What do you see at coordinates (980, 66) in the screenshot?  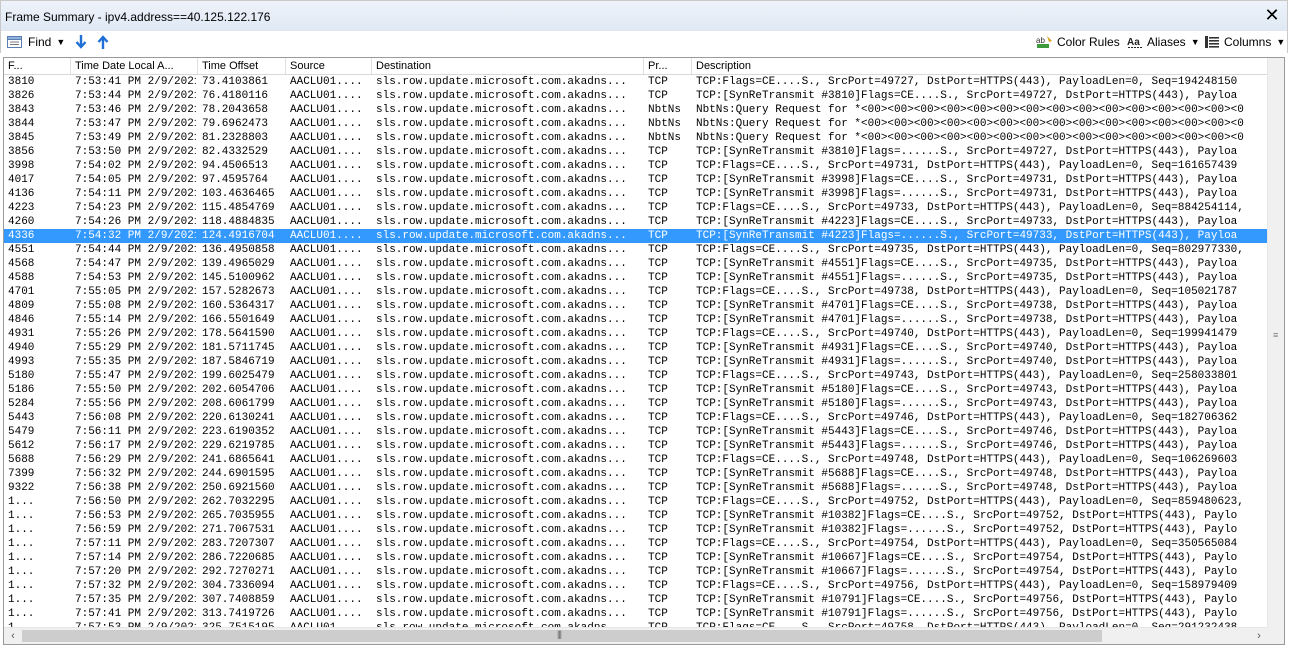 I see `column-header-description: Description` at bounding box center [980, 66].